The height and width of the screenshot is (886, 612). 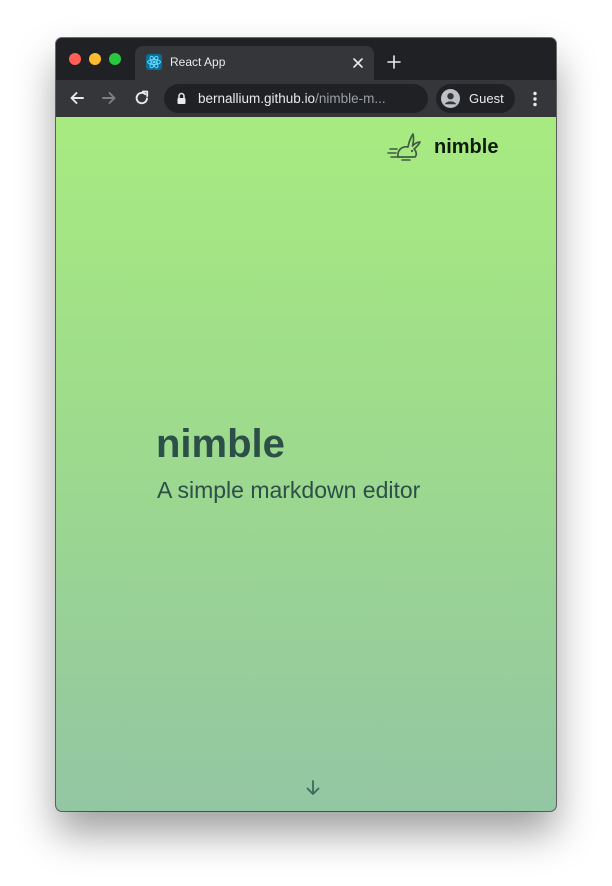 What do you see at coordinates (198, 62) in the screenshot?
I see `tab-title: React App` at bounding box center [198, 62].